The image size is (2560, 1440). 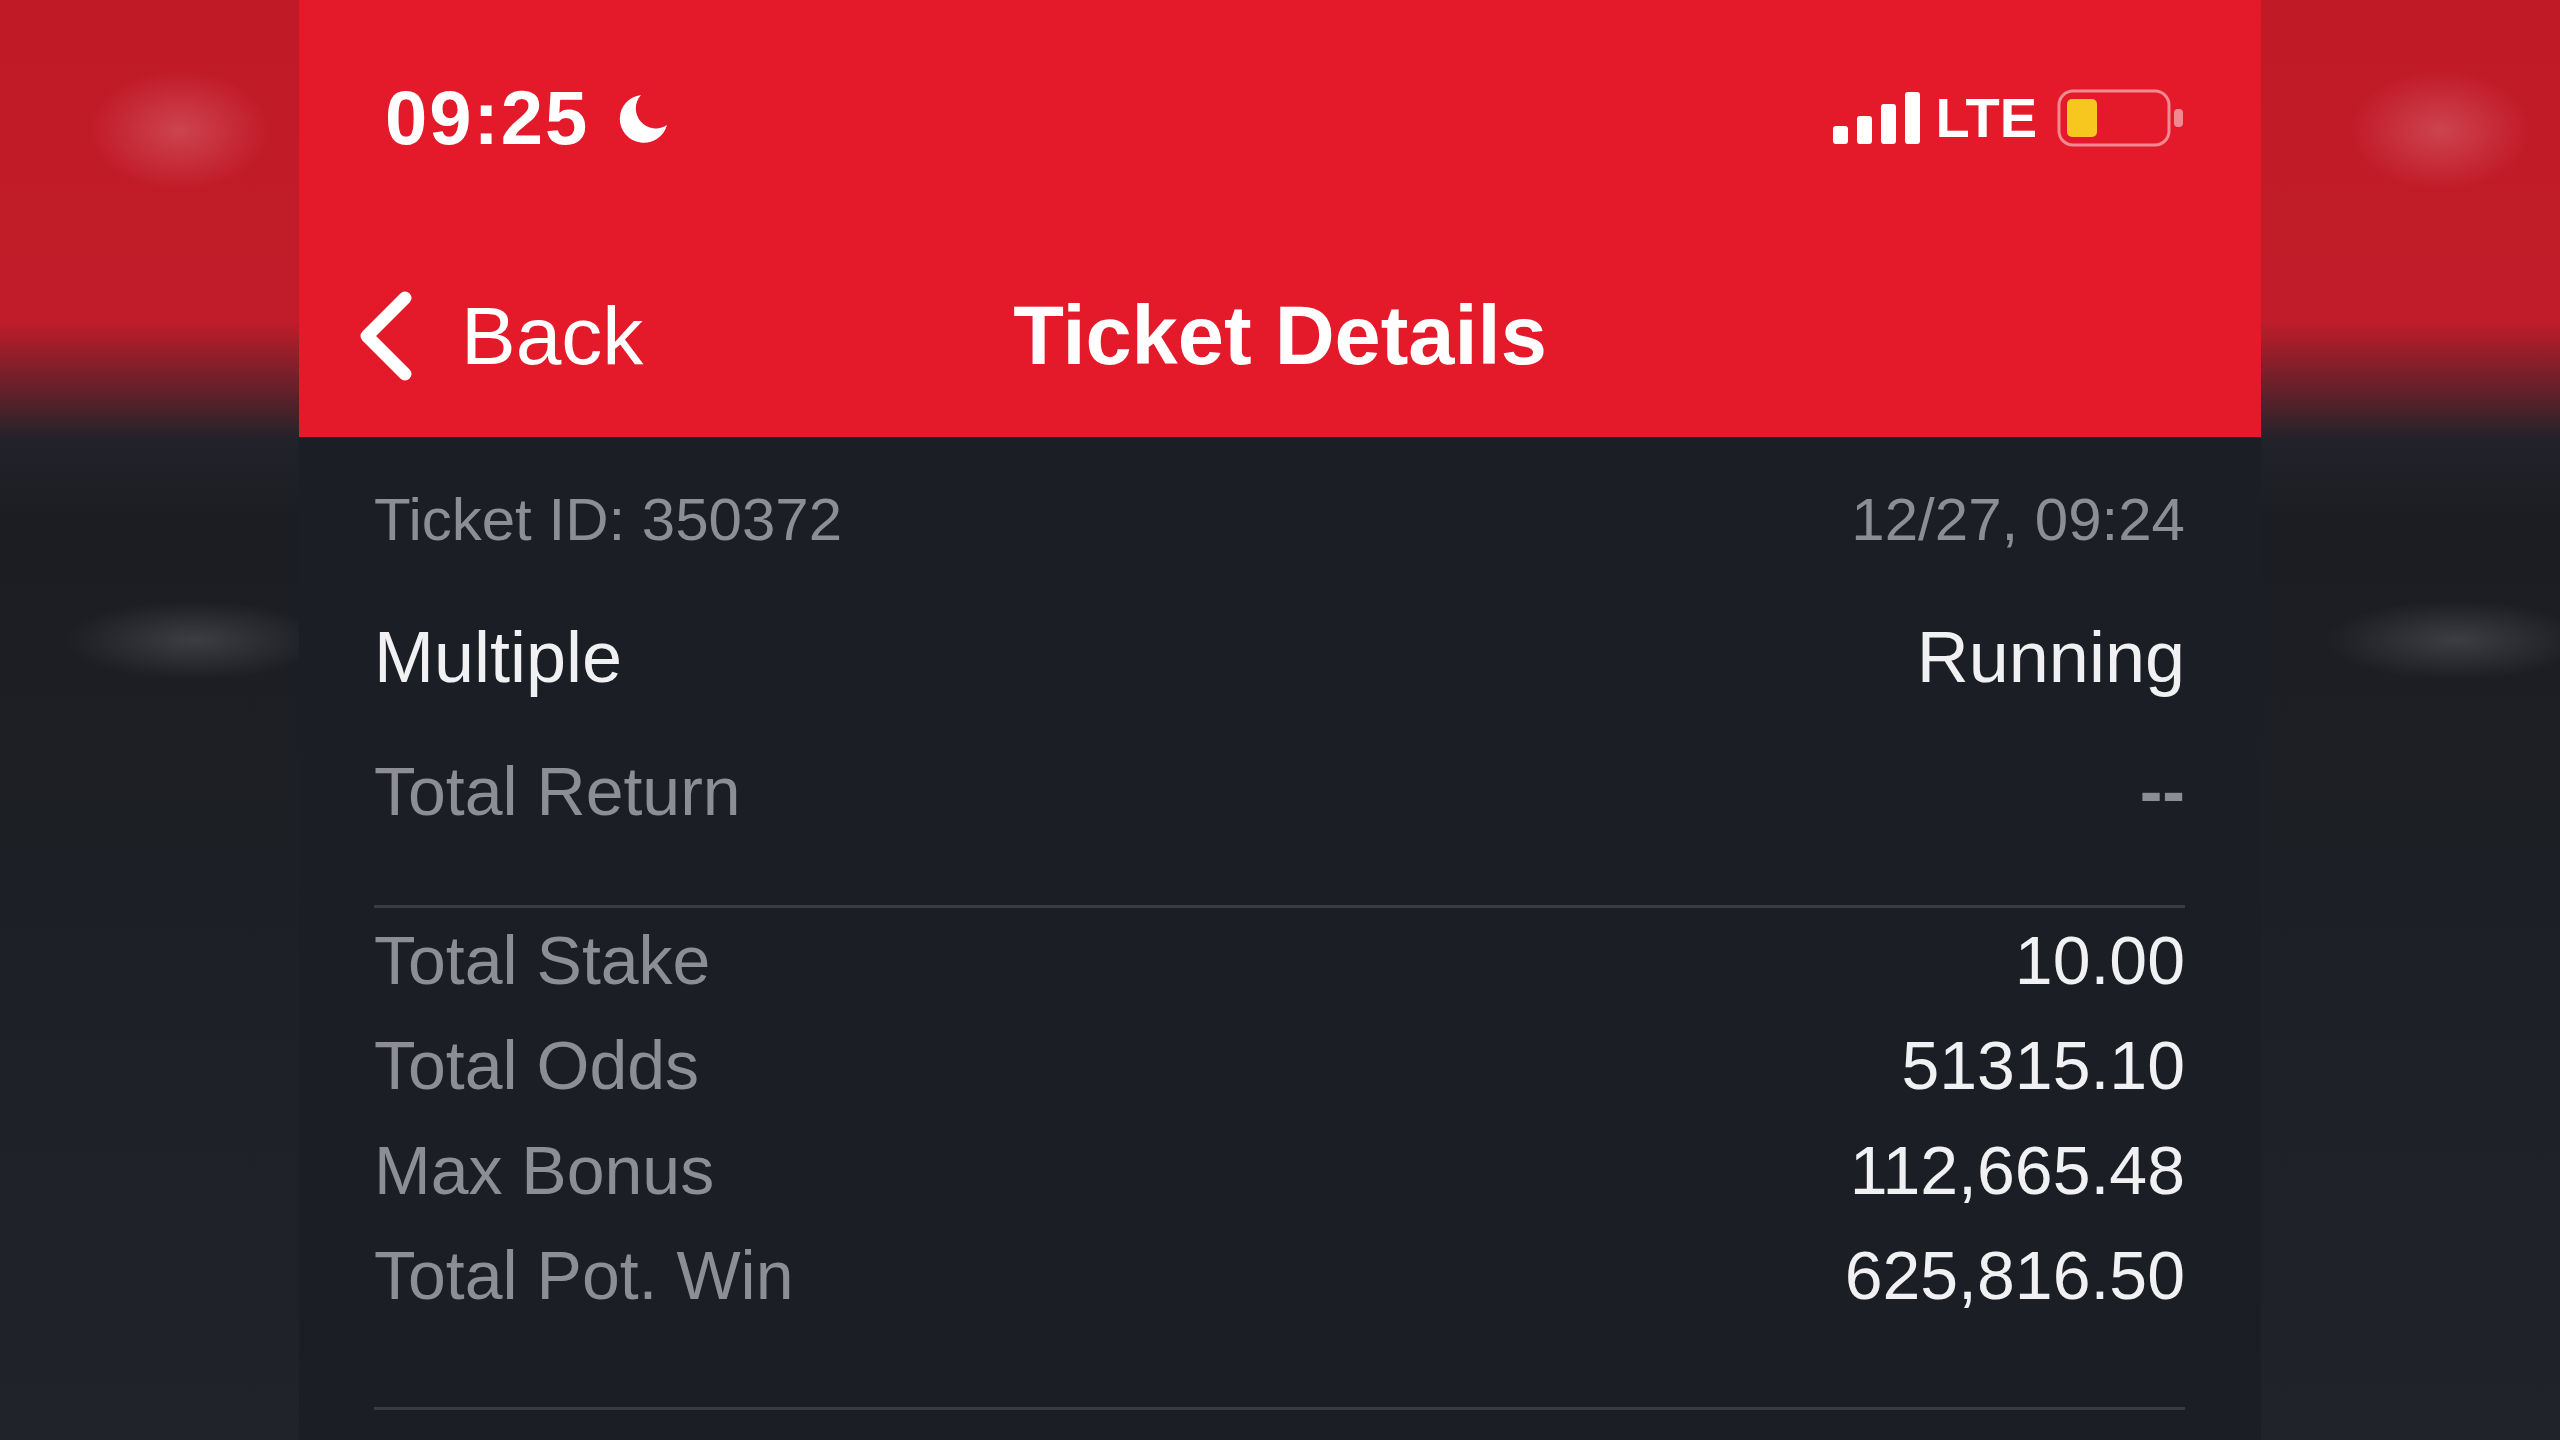 What do you see at coordinates (2043, 1065) in the screenshot?
I see `summary-value: 51315.10` at bounding box center [2043, 1065].